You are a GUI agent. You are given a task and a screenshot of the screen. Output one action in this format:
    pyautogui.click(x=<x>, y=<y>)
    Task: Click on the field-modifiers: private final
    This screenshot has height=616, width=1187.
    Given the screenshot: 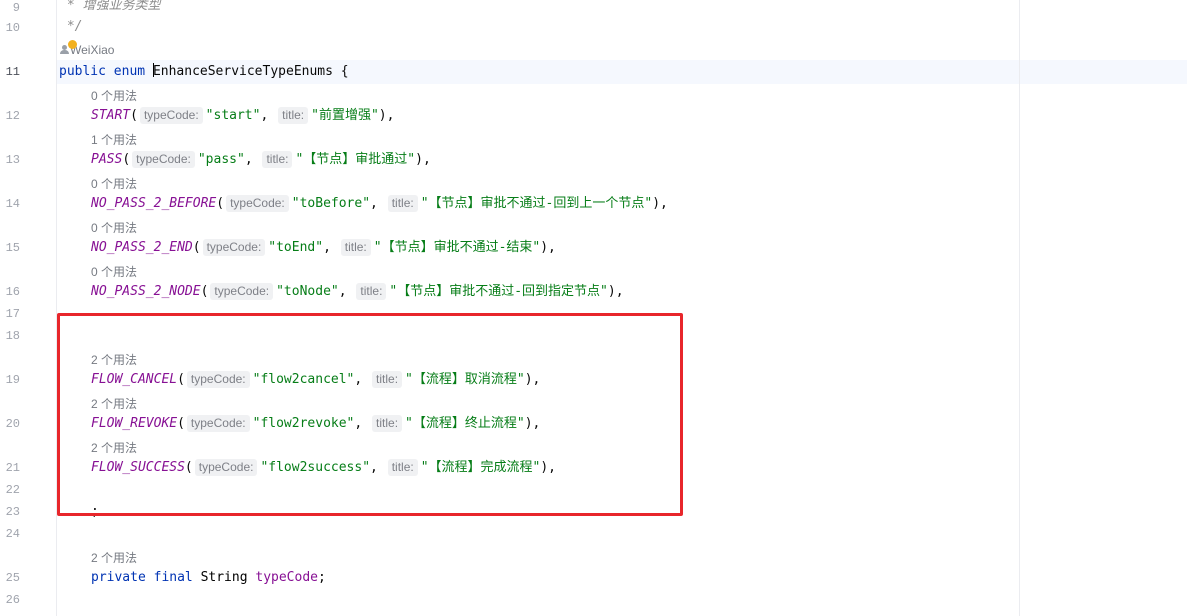 What is the action you would take?
    pyautogui.click(x=142, y=577)
    